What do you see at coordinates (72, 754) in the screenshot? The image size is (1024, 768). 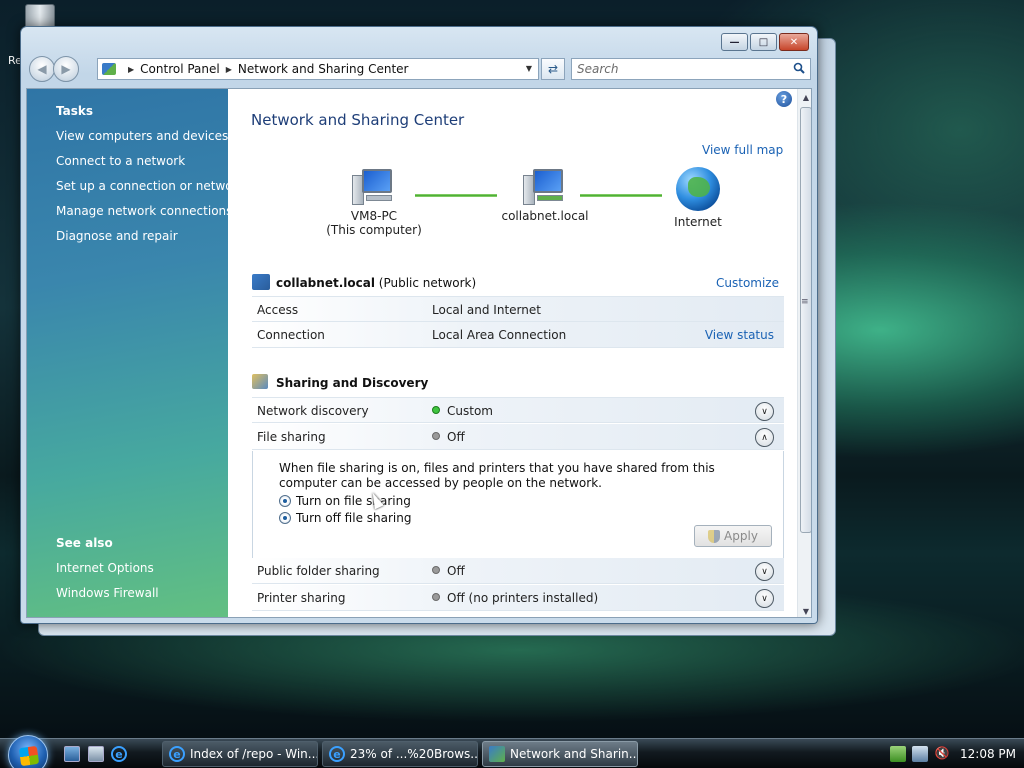 I see `show-desktop-icon` at bounding box center [72, 754].